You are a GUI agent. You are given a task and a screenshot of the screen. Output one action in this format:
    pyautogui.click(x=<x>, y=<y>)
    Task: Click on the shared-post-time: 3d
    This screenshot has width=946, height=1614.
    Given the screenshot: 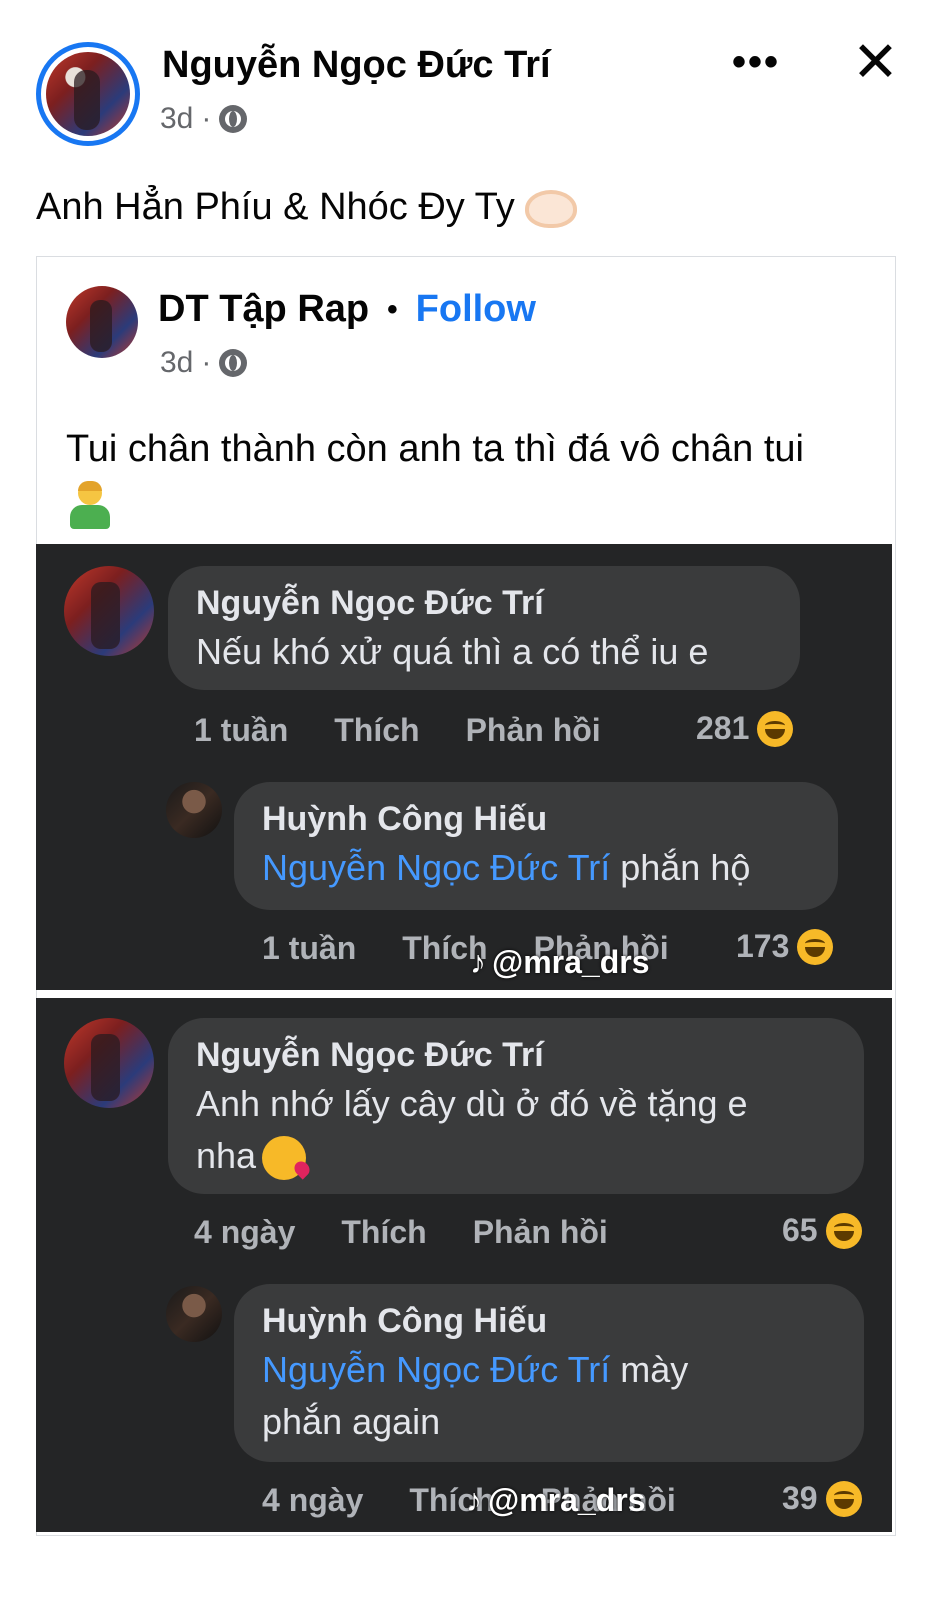 What is the action you would take?
    pyautogui.click(x=176, y=363)
    